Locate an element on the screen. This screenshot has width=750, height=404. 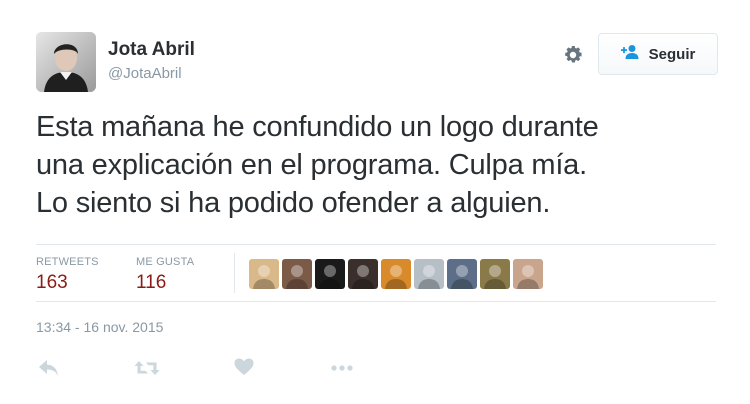
user-handle: @JotaAbril is located at coordinates (151, 74).